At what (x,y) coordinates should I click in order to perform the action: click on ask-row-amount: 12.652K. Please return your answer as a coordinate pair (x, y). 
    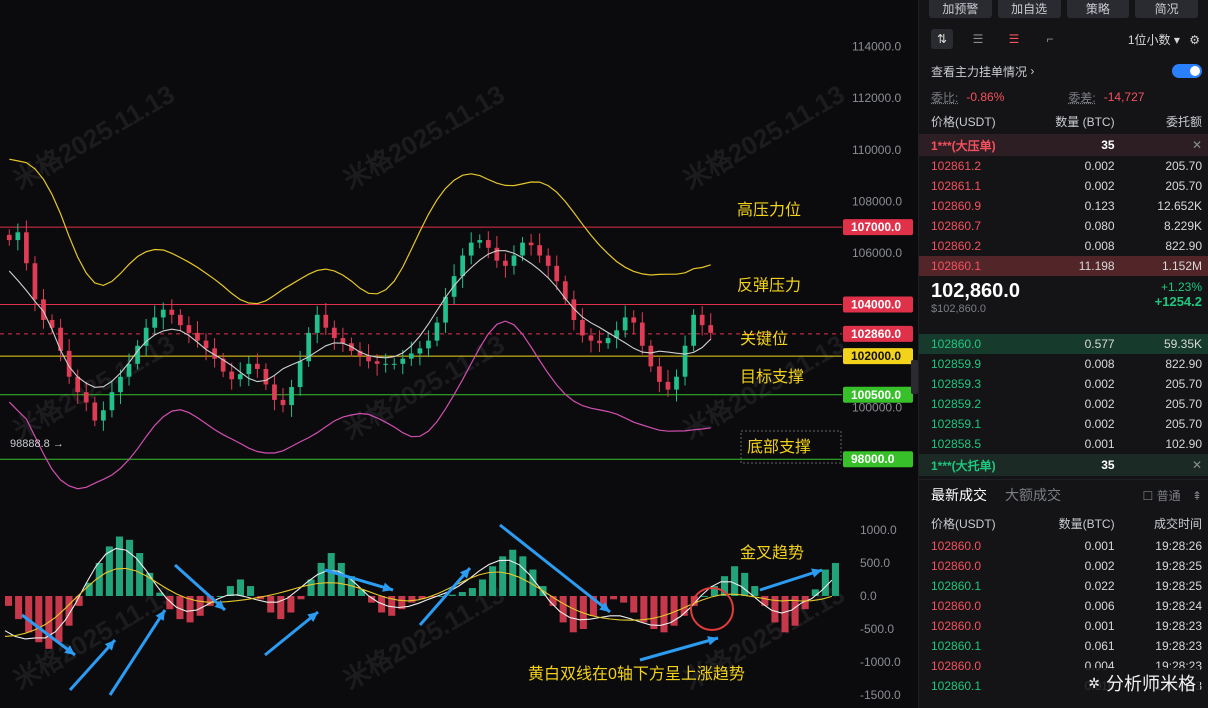
    Looking at the image, I should click on (1180, 206).